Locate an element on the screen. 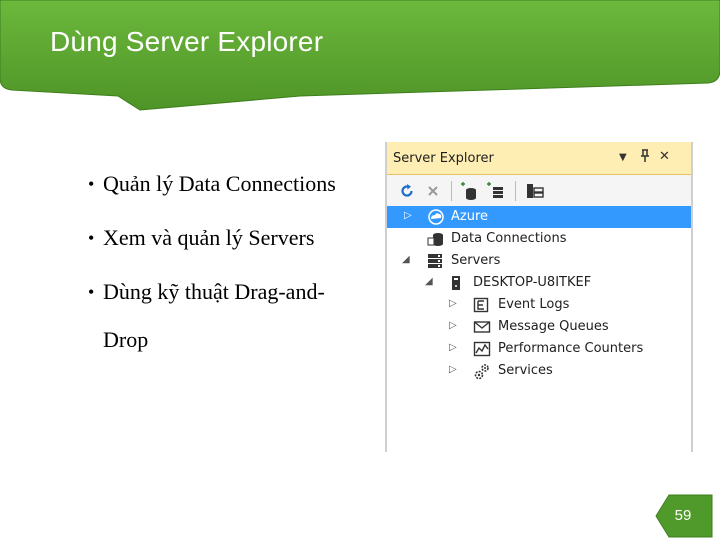  connect-to-database-icon is located at coordinates (469, 191).